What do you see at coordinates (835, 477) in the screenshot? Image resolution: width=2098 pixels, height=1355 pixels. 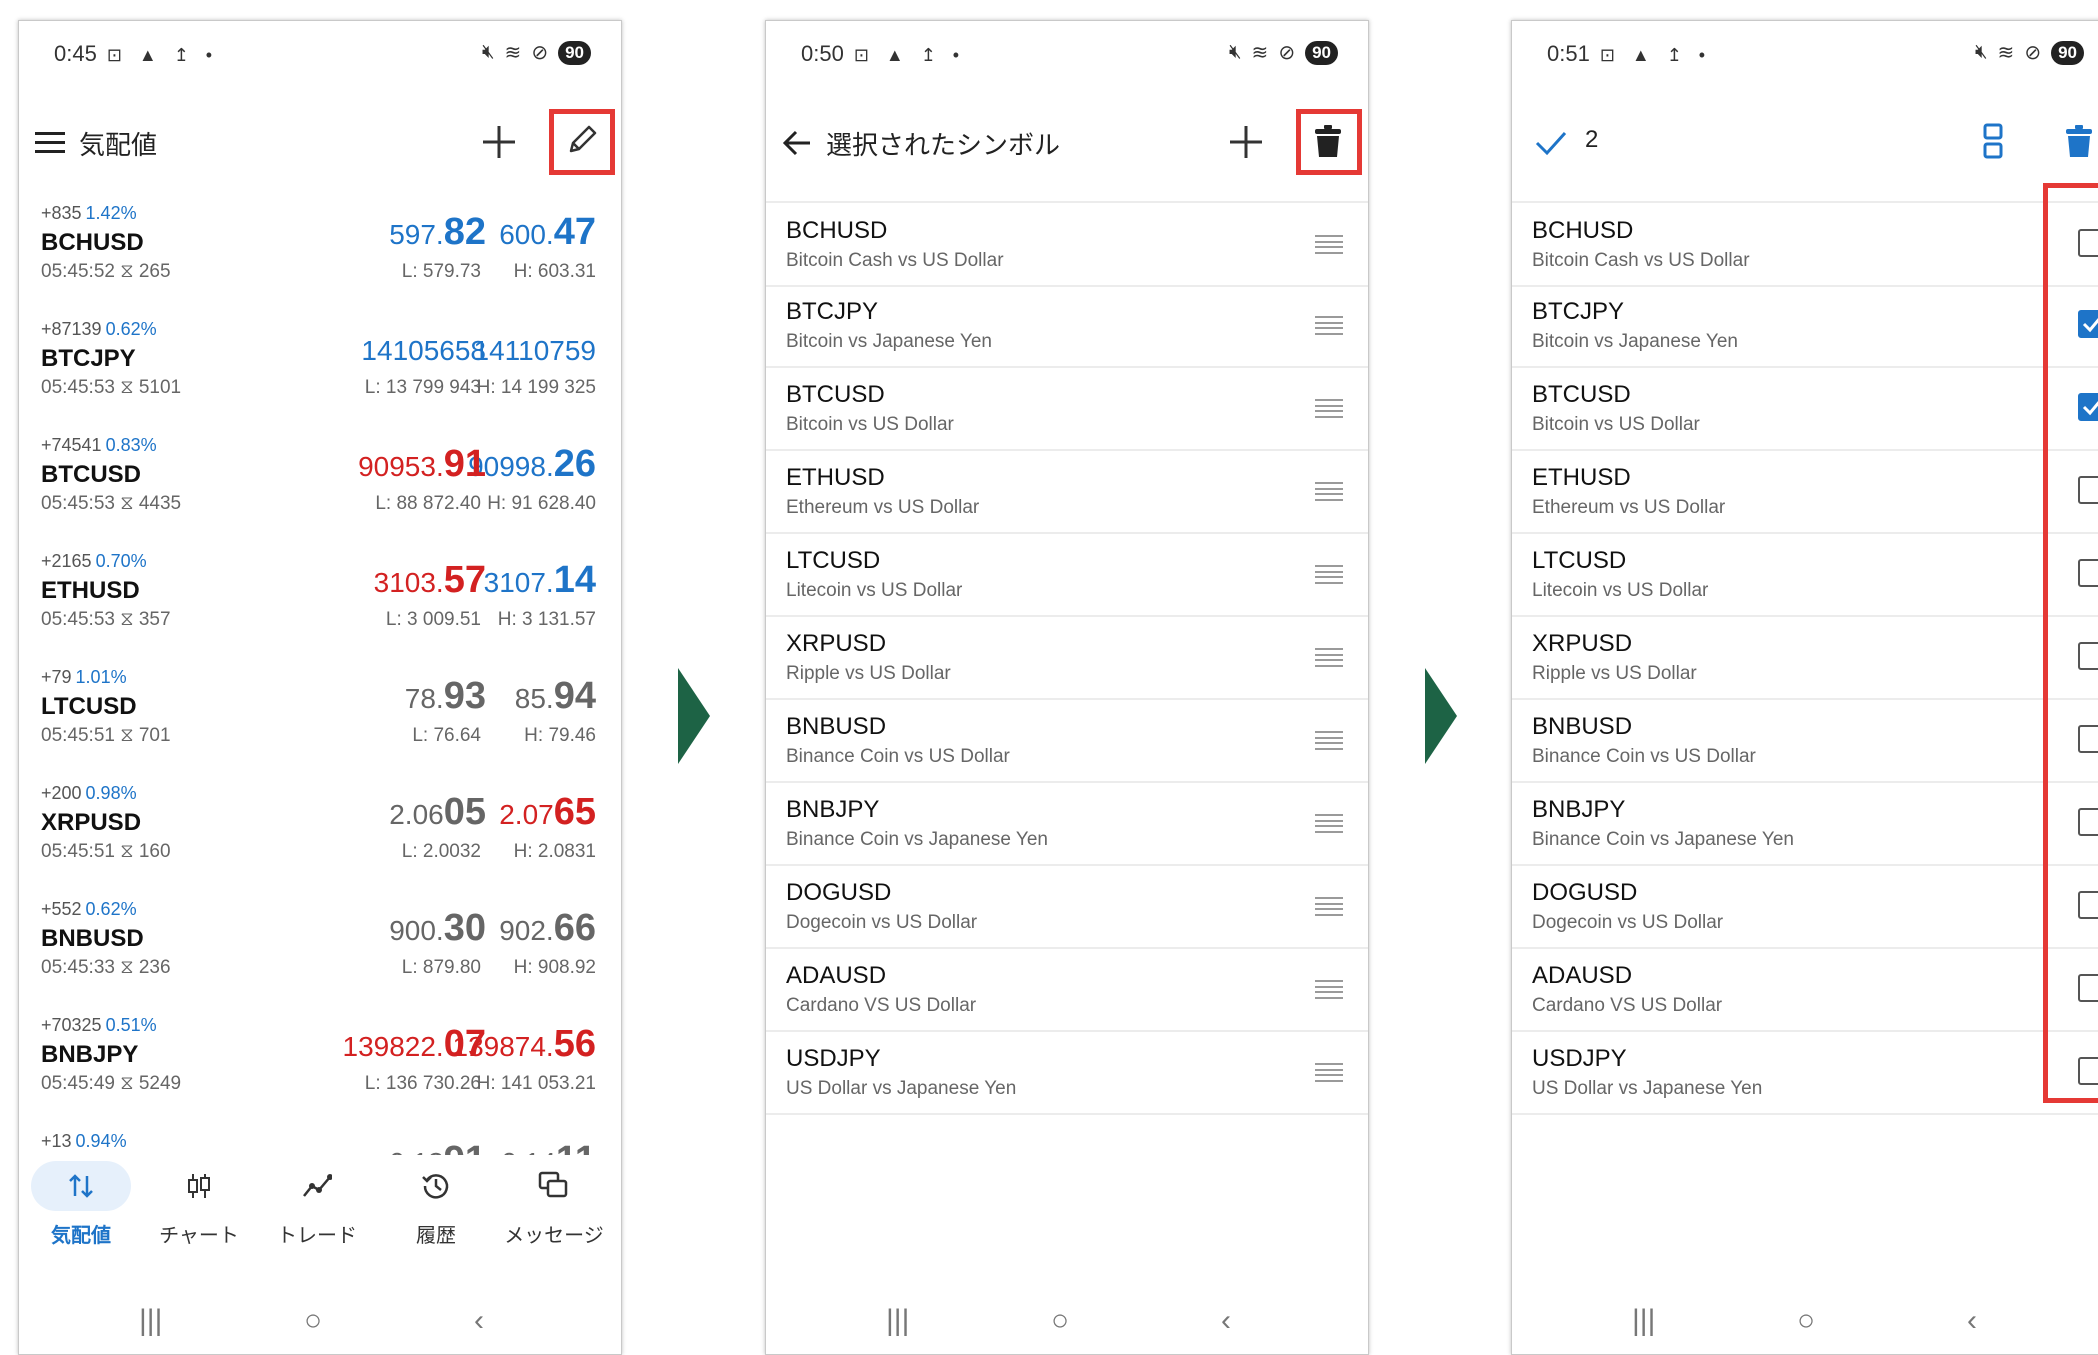 I see `symbol-name: ETHUSD` at bounding box center [835, 477].